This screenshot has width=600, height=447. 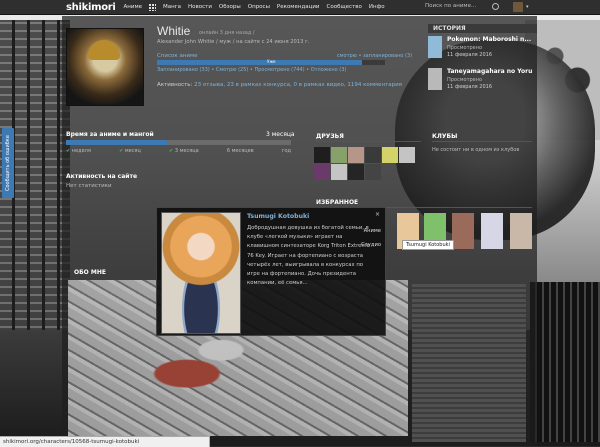 I want to click on nav-info: Инфо, so click(x=377, y=7).